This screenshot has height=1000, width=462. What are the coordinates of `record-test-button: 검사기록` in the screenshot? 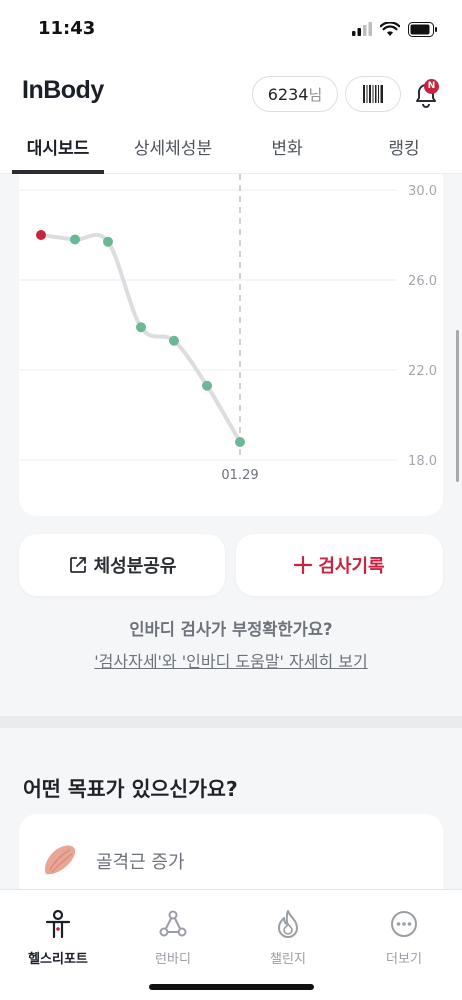 It's located at (339, 565).